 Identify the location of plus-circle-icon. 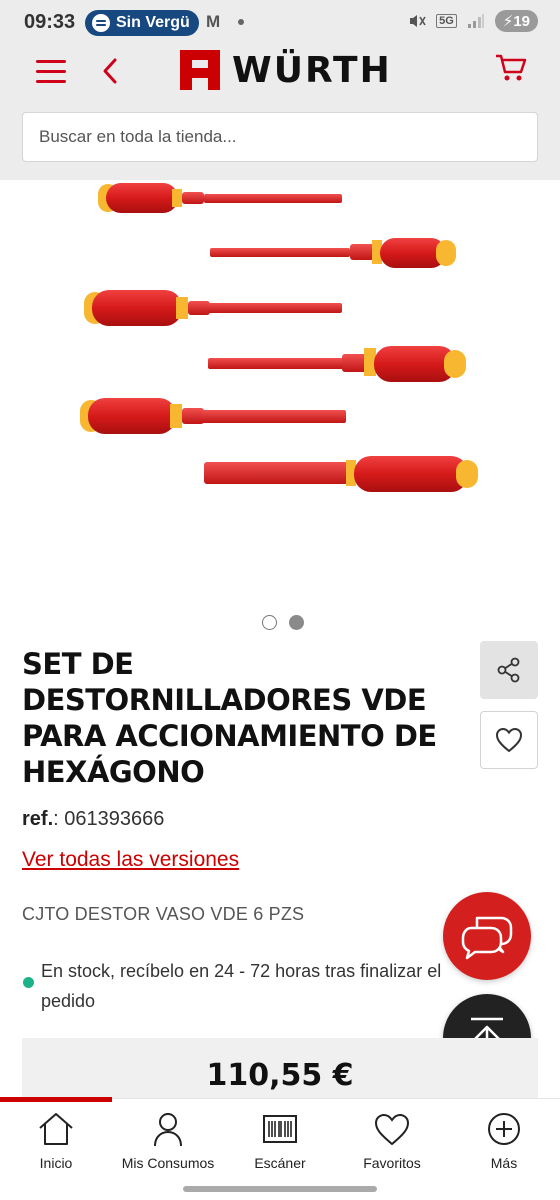
(504, 1129).